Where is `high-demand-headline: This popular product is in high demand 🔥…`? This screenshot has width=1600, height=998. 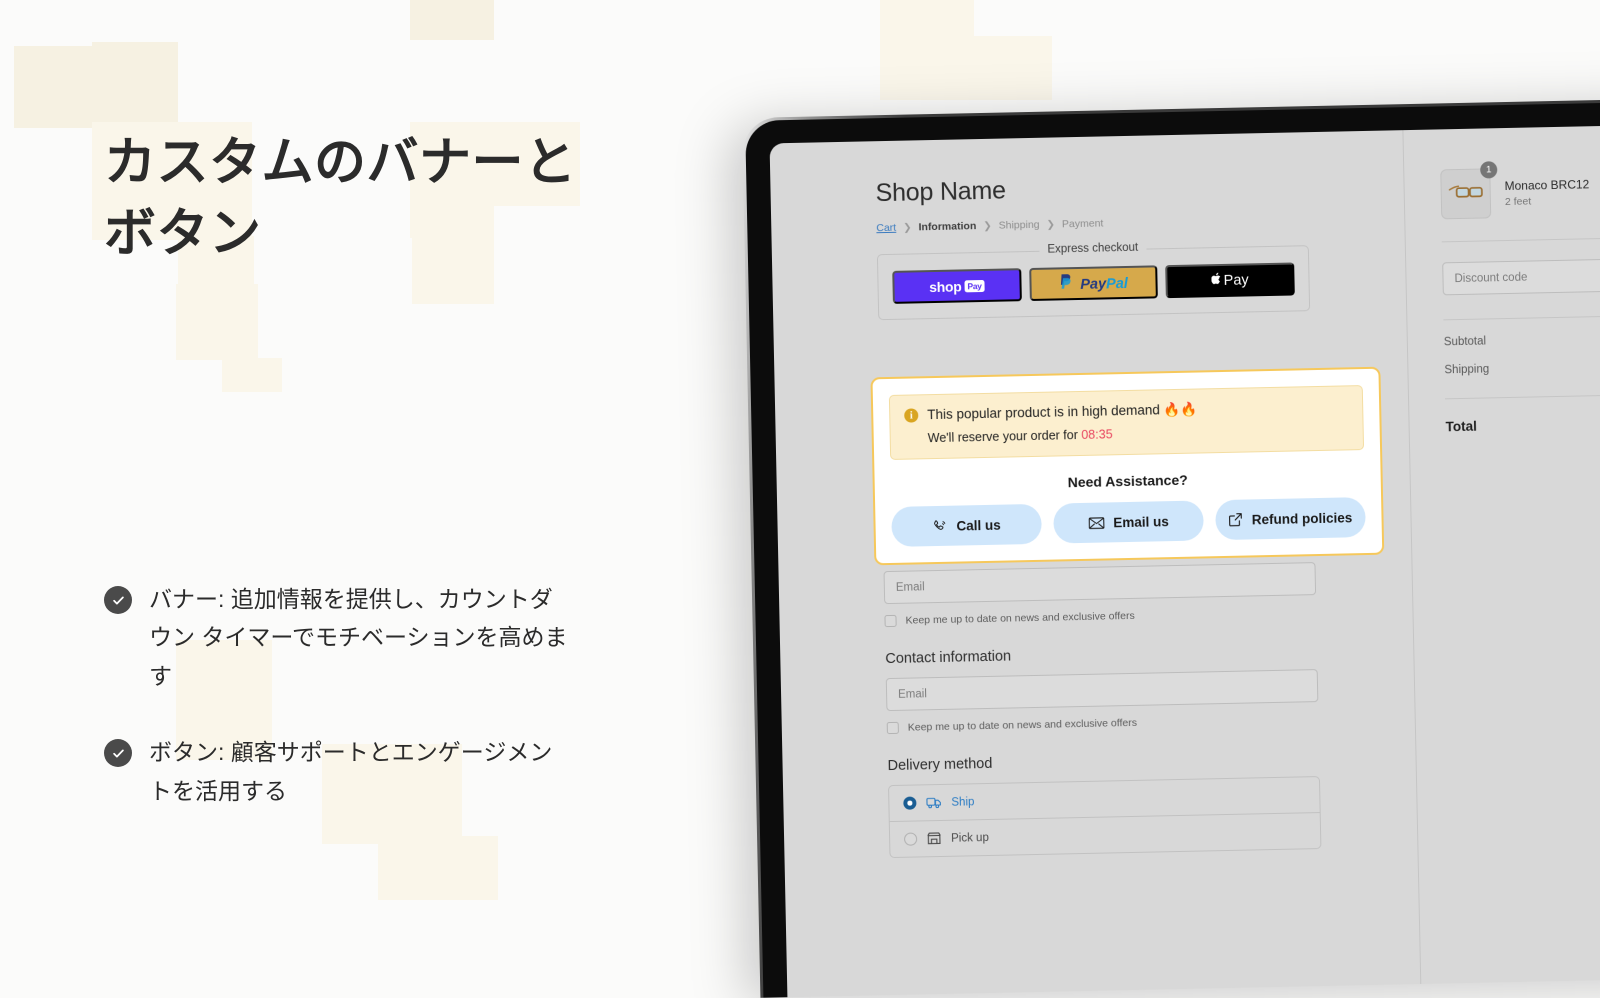
high-demand-headline: This popular product is in high demand 🔥… is located at coordinates (1062, 412).